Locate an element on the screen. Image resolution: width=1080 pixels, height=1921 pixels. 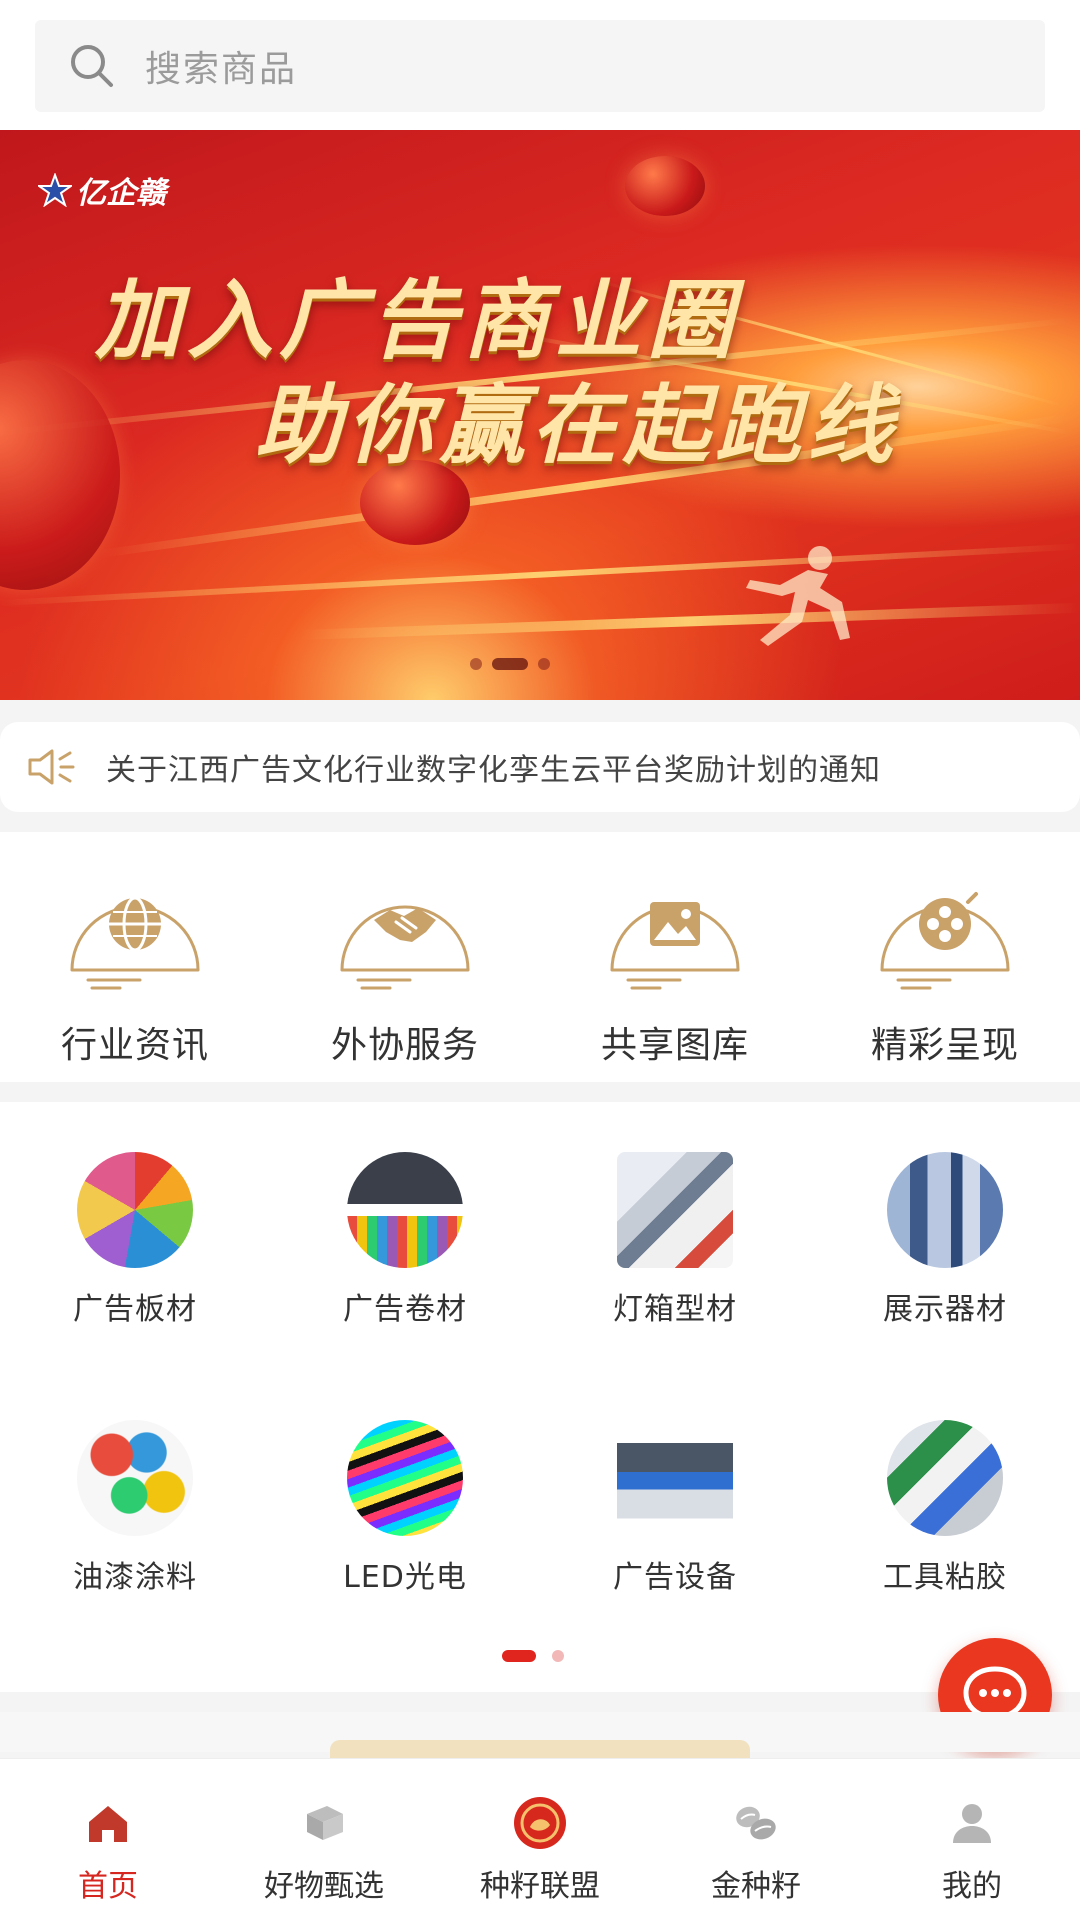
category-equipment: 广告设备 is located at coordinates (675, 1508).